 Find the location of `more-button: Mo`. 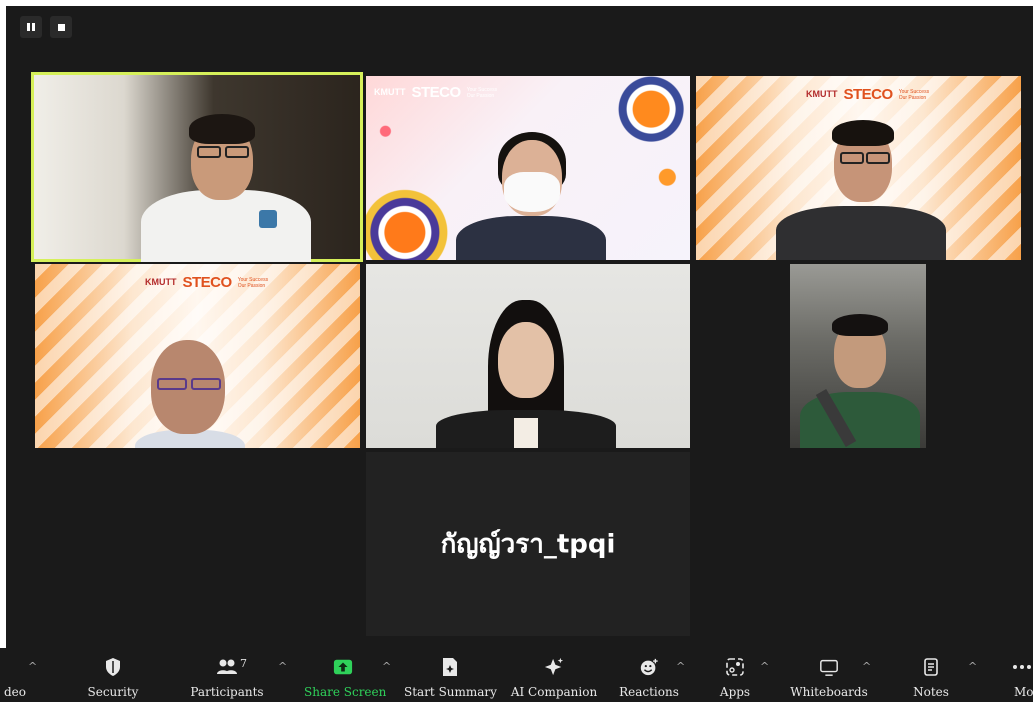

more-button: Mo is located at coordinates (1020, 675).